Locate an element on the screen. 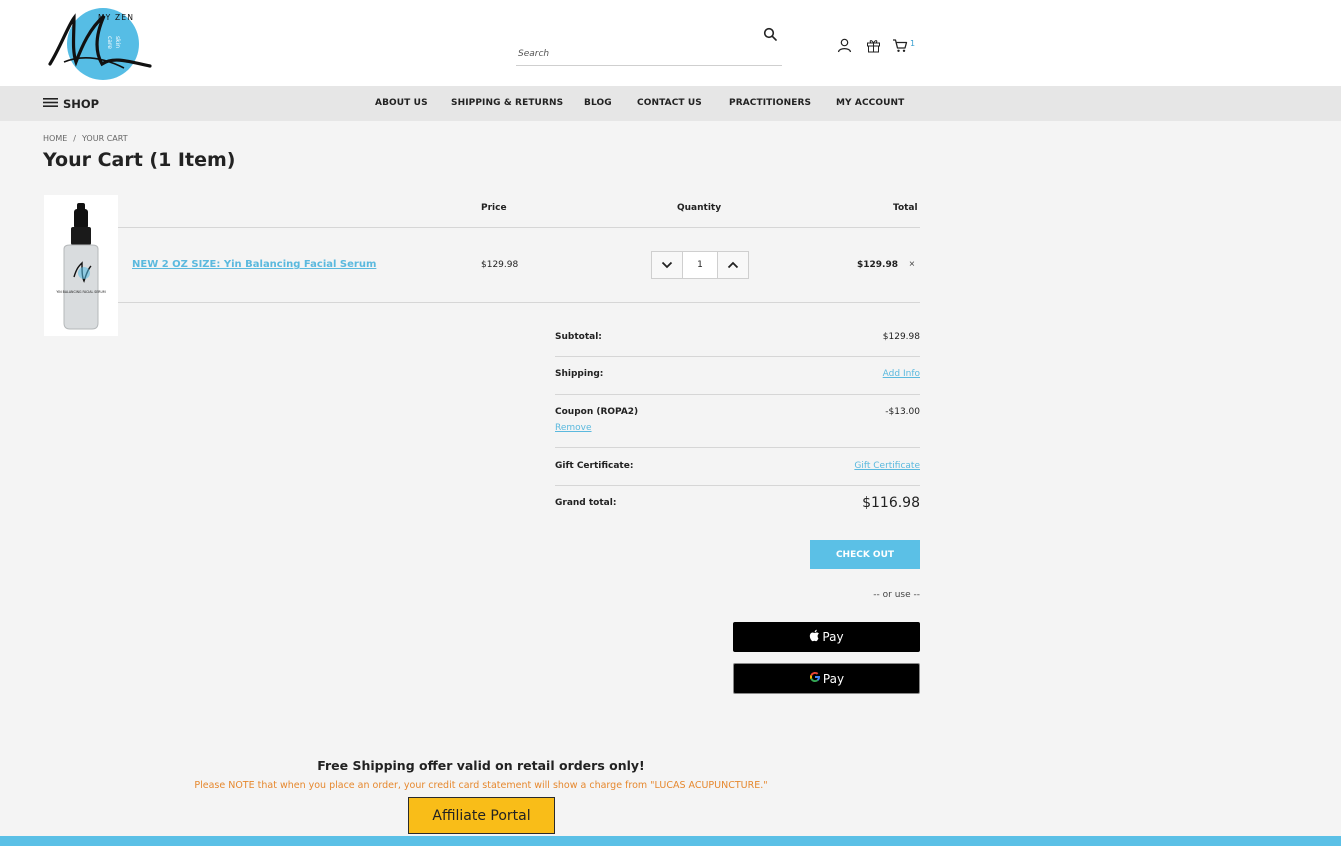 The height and width of the screenshot is (846, 1341). google-pay-button: Pay is located at coordinates (826, 678).